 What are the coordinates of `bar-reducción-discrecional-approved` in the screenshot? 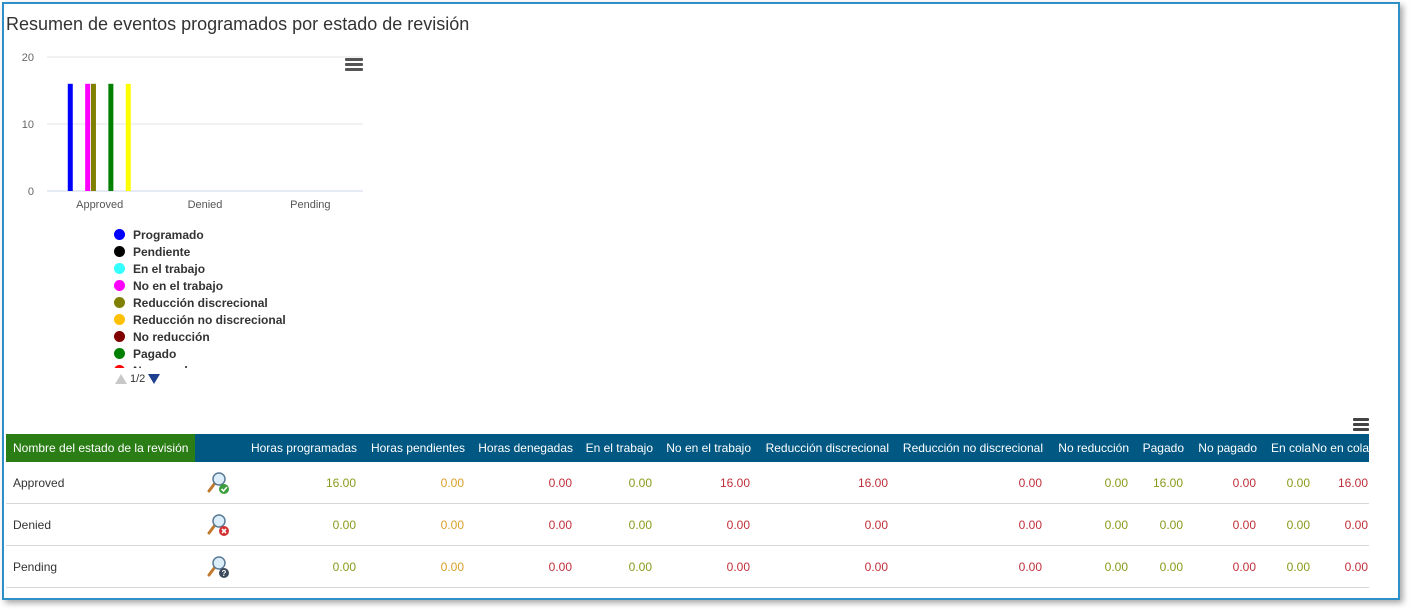 It's located at (93, 137).